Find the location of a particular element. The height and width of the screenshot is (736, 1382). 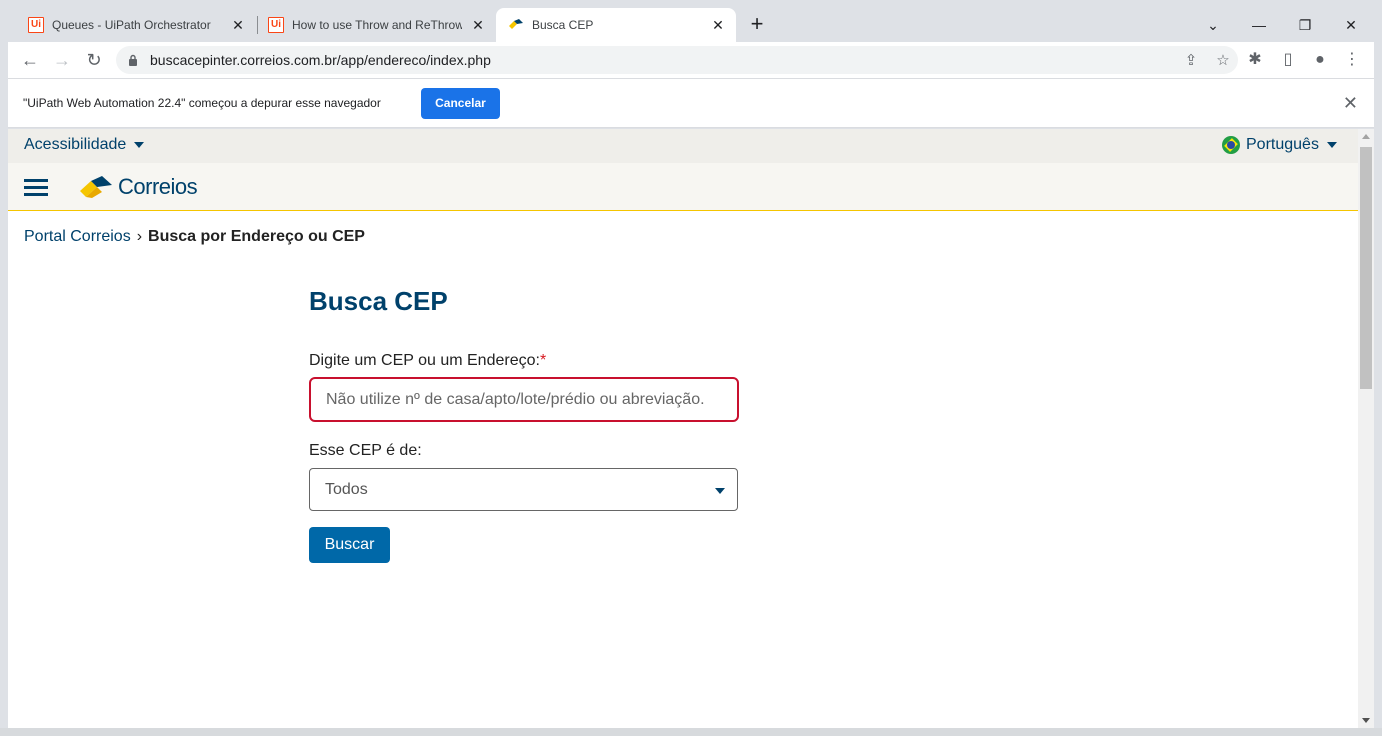

window-close-button: ✕ is located at coordinates (1351, 26).